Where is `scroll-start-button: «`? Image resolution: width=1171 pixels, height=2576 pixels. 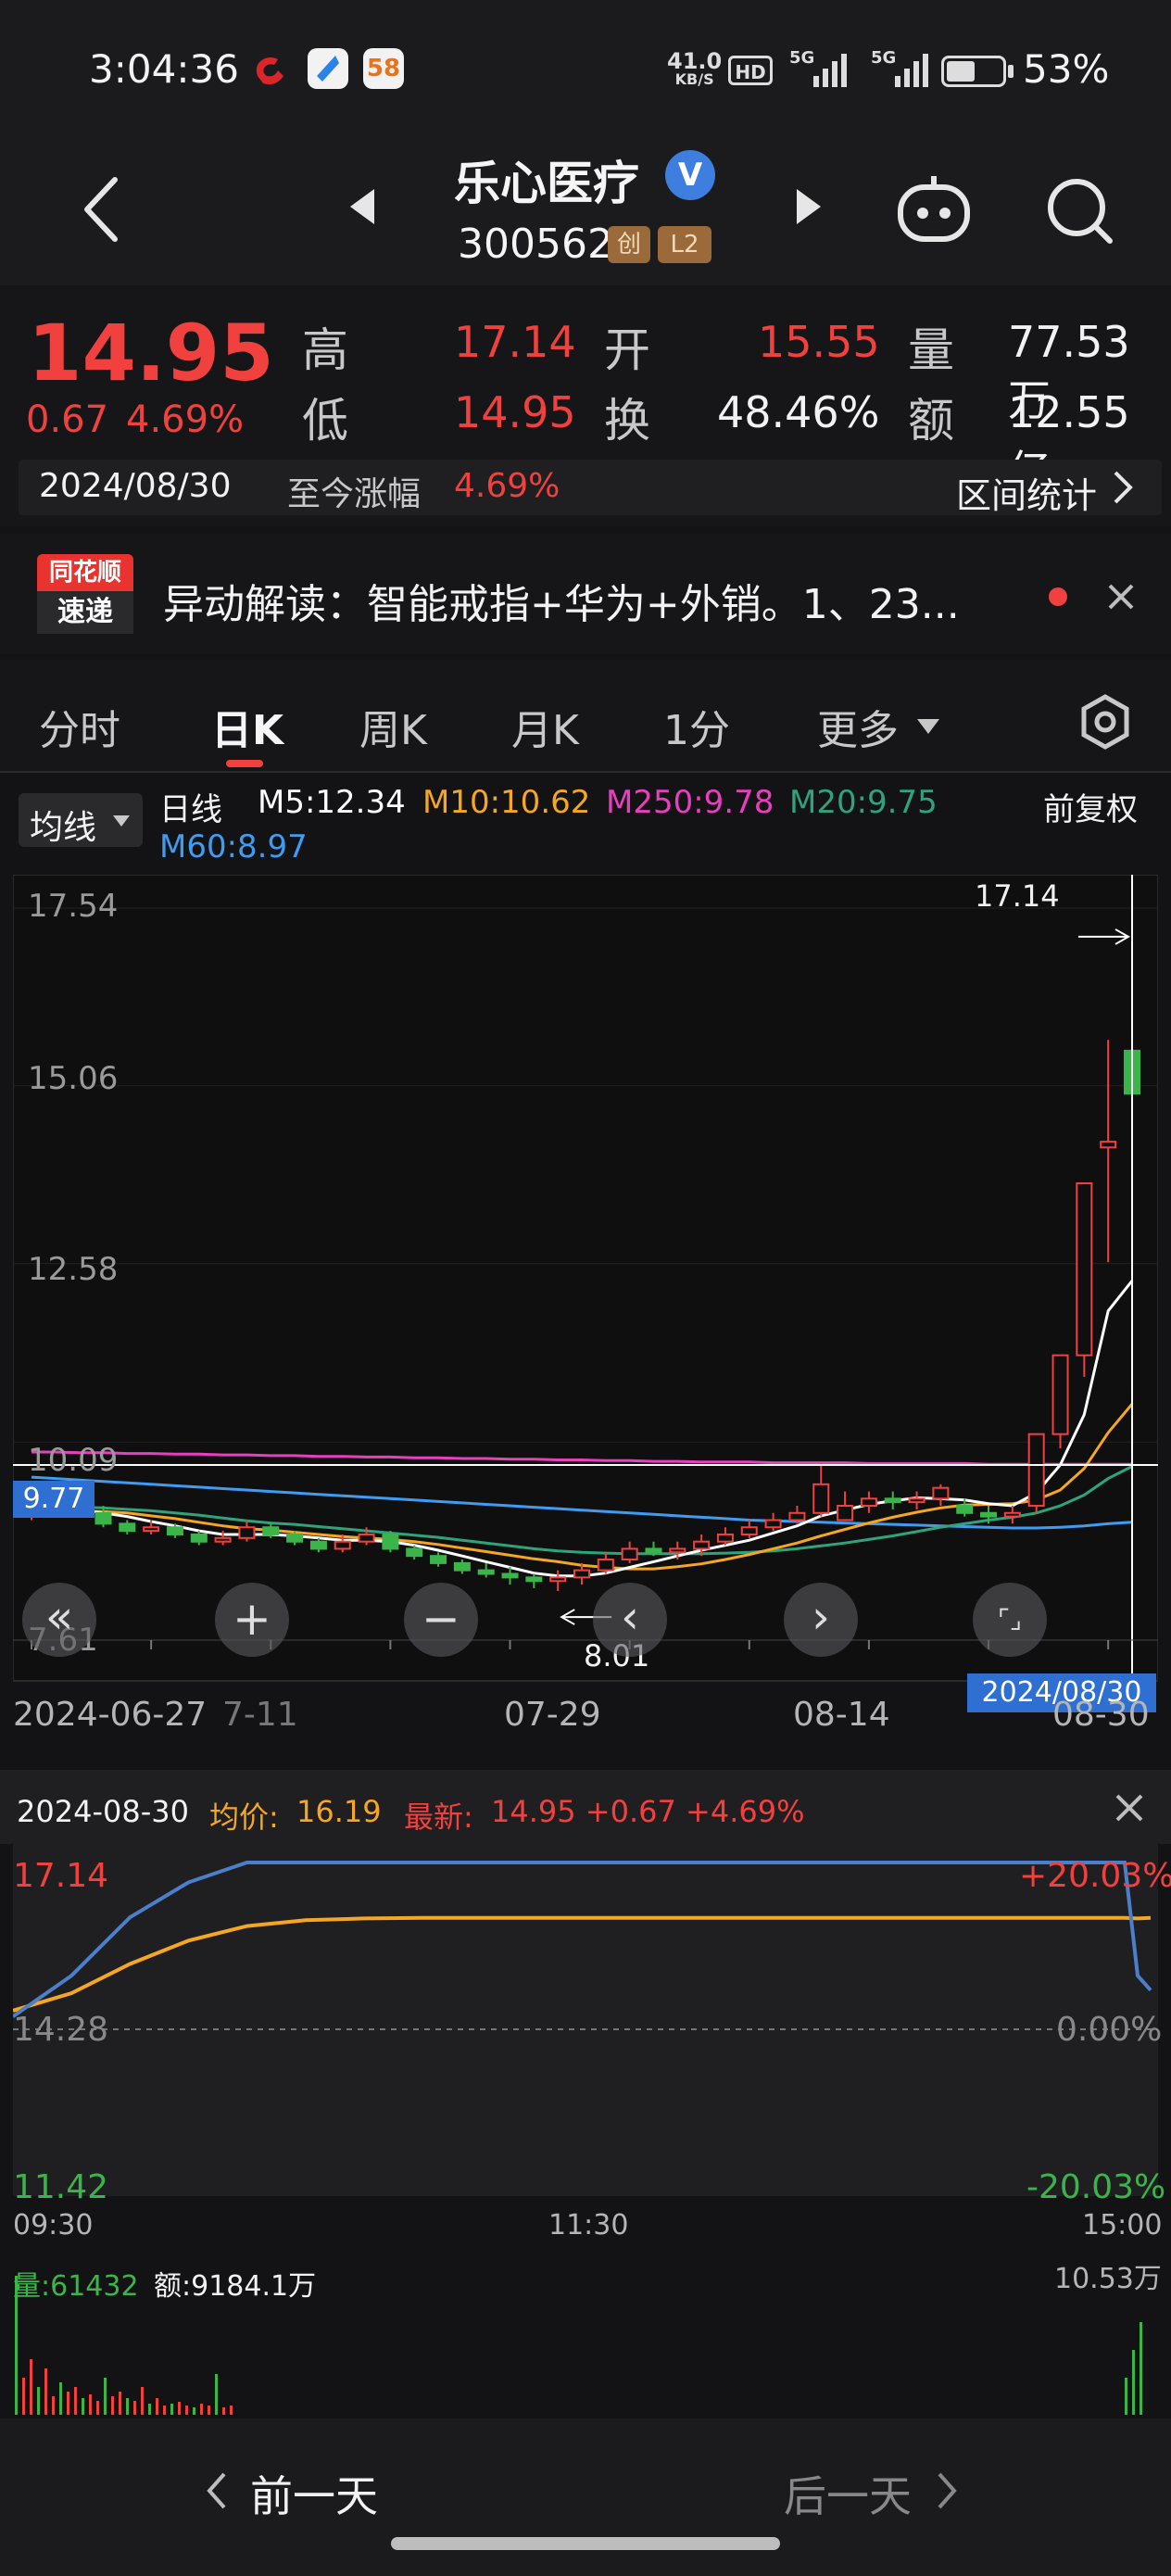
scroll-start-button: « is located at coordinates (59, 1620).